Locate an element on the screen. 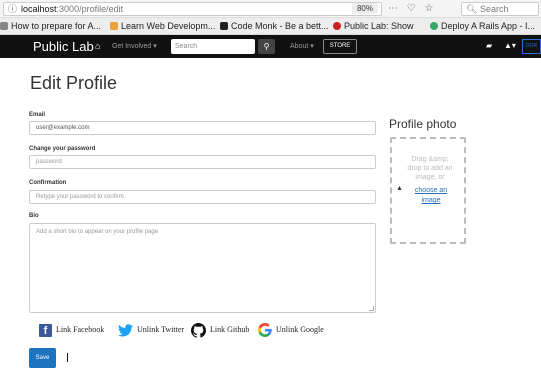 Image resolution: width=541 pixels, height=375 pixels. password-label: Change your password is located at coordinates (62, 149).